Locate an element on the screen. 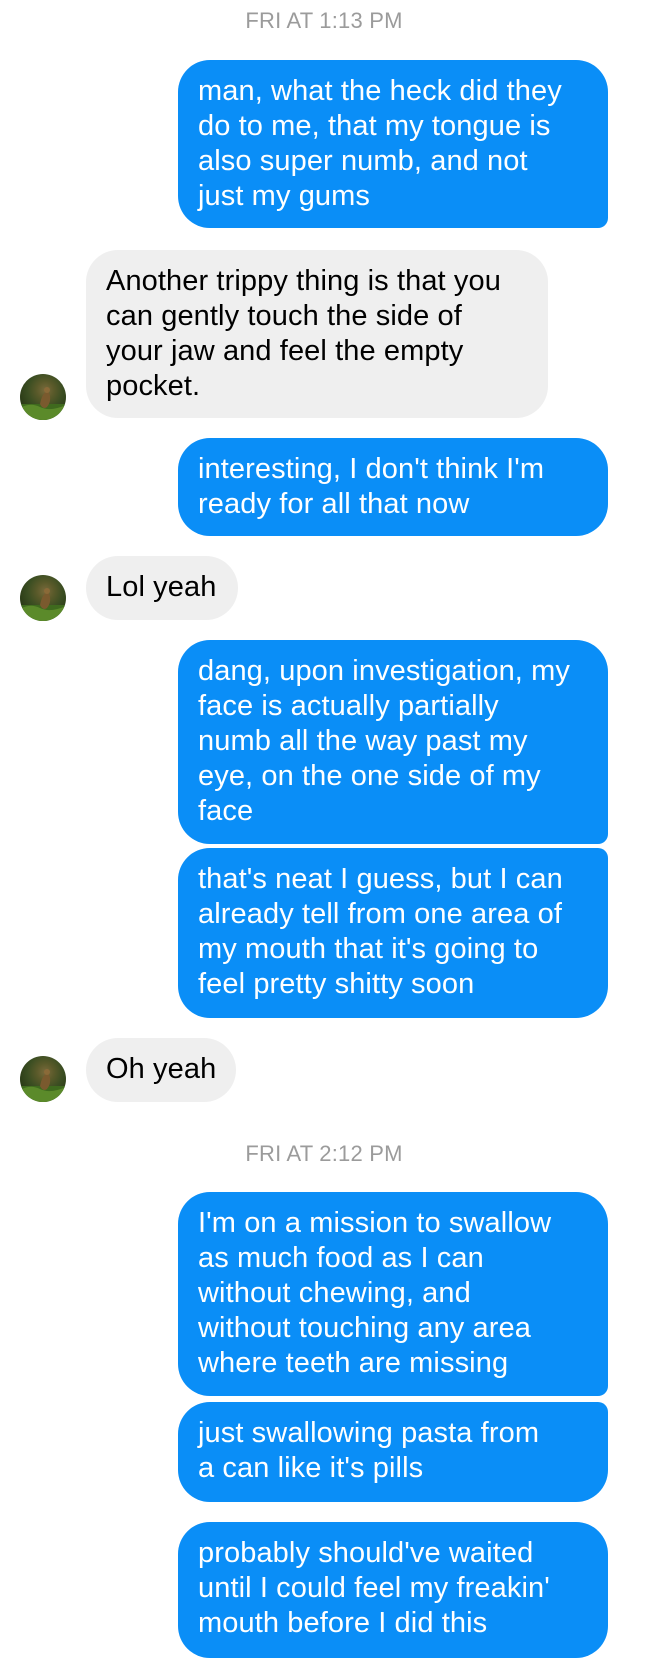 The width and height of the screenshot is (648, 1667). message-line: until I could feel my freakin' is located at coordinates (374, 1588).